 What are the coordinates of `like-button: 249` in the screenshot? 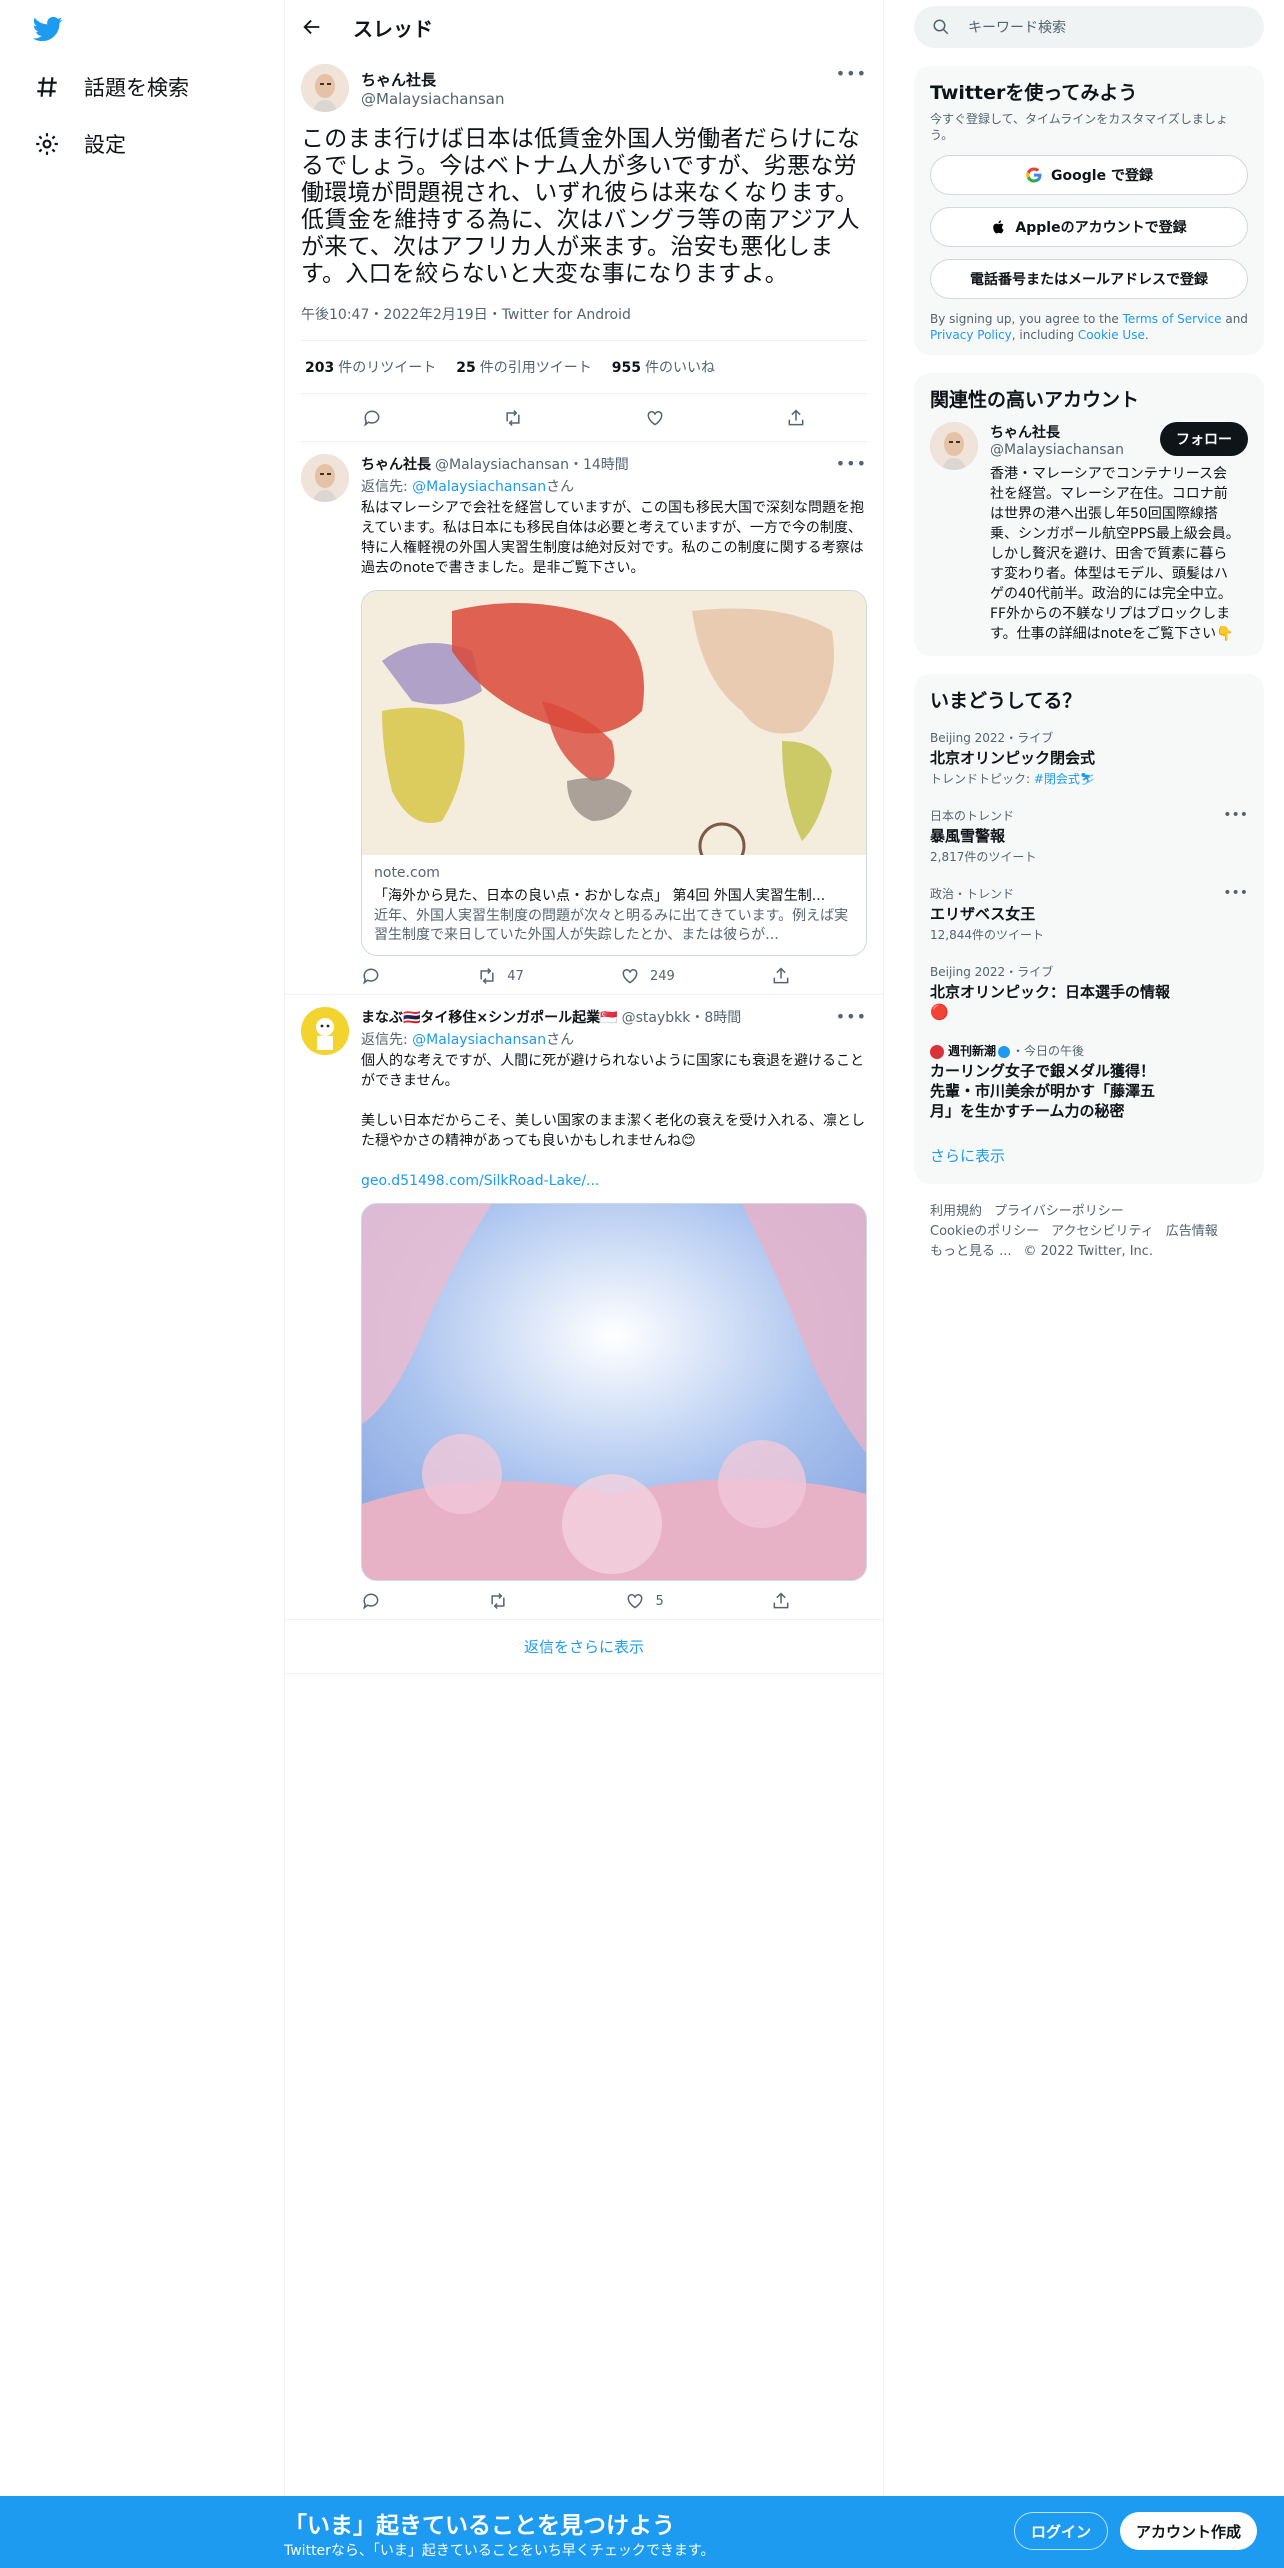 It's located at (647, 976).